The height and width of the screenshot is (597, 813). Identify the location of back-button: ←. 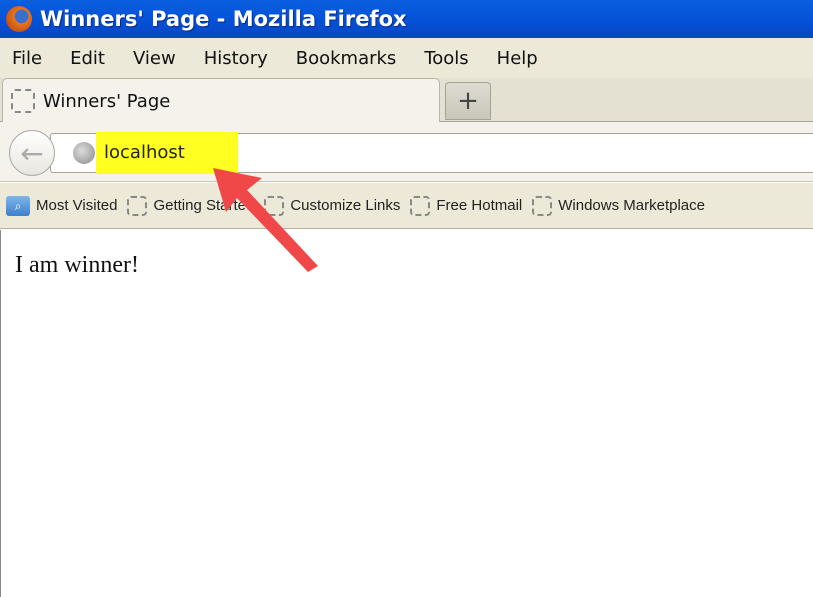
(32, 153).